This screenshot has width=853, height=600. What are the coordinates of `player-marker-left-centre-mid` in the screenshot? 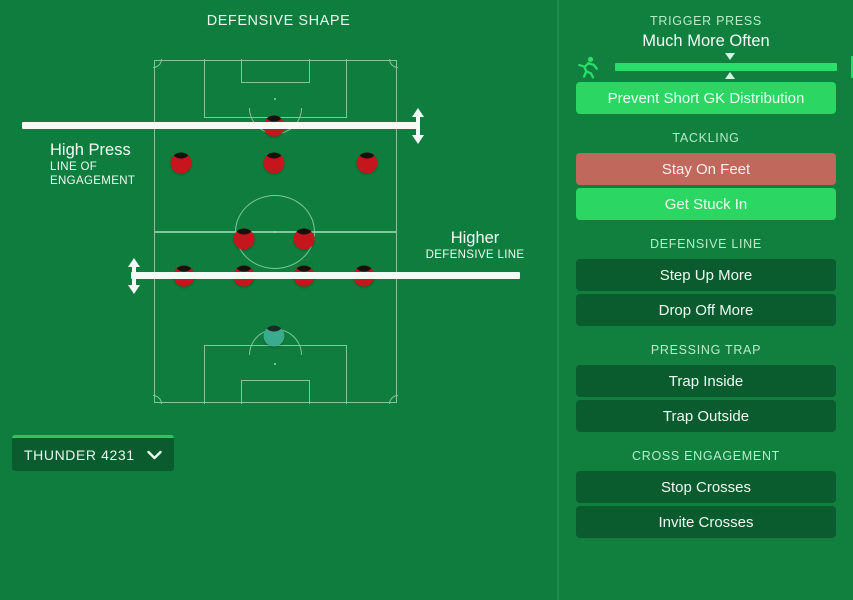 It's located at (244, 239).